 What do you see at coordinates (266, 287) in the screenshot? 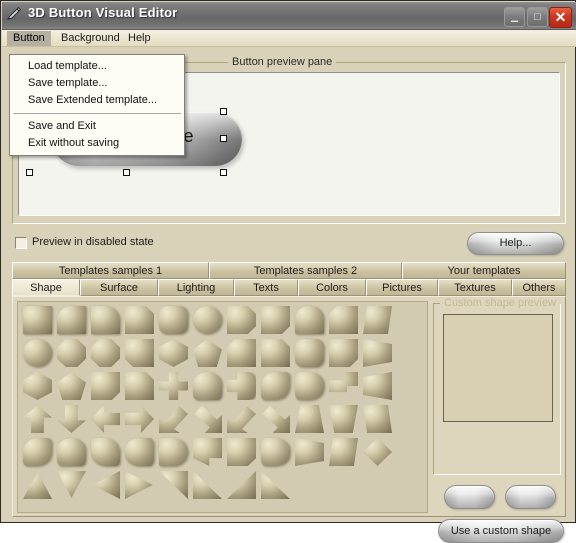
I see `tab-texts: Texts` at bounding box center [266, 287].